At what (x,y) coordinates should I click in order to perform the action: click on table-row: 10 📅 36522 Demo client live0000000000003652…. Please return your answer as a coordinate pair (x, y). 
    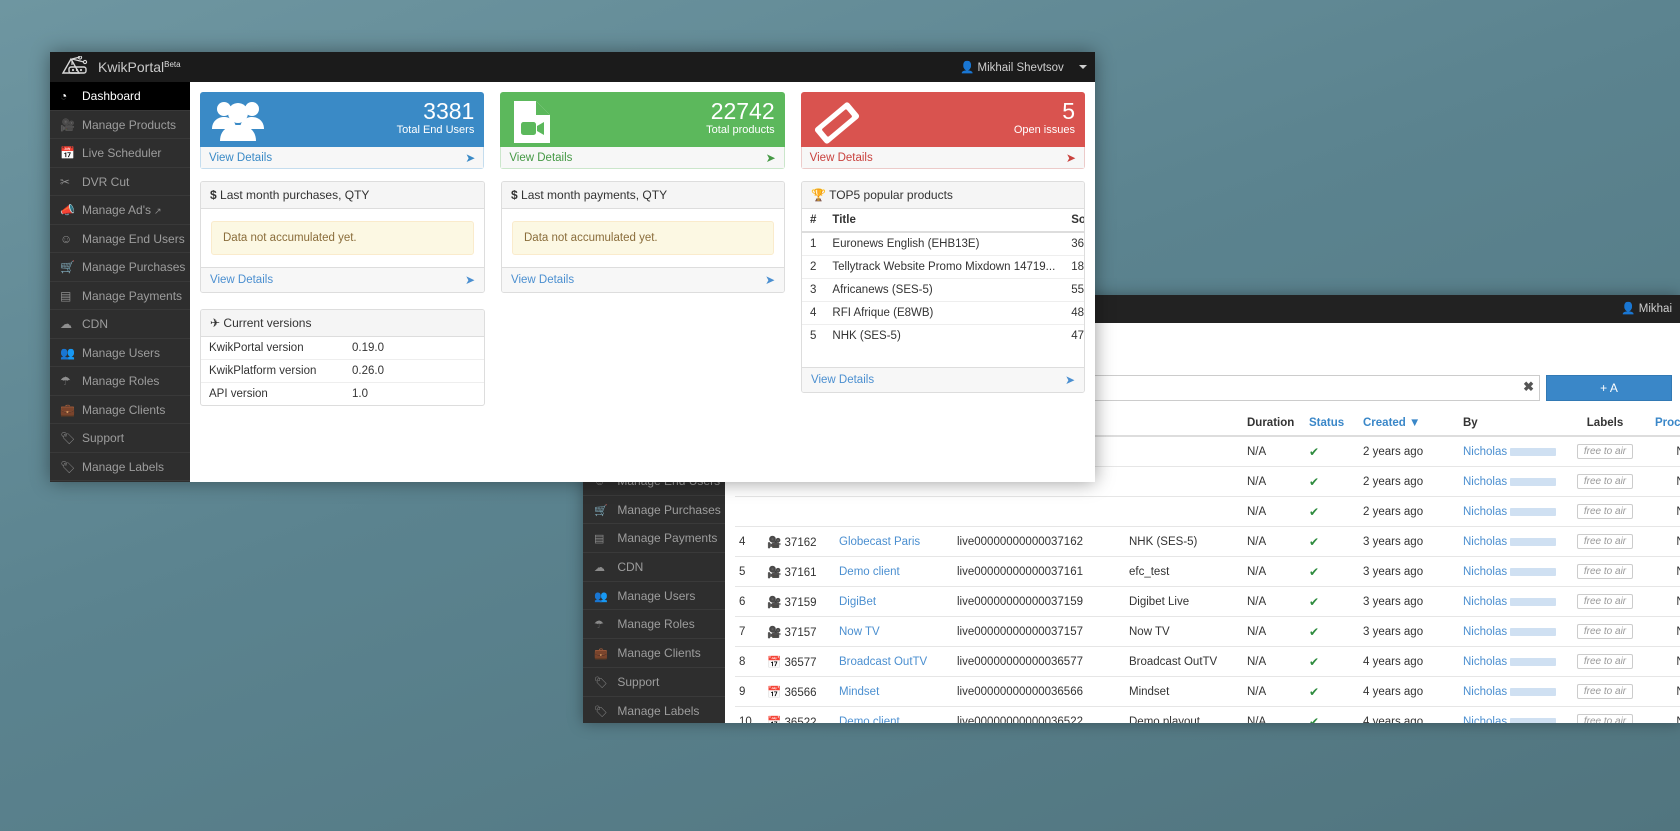
    Looking at the image, I should click on (1207, 715).